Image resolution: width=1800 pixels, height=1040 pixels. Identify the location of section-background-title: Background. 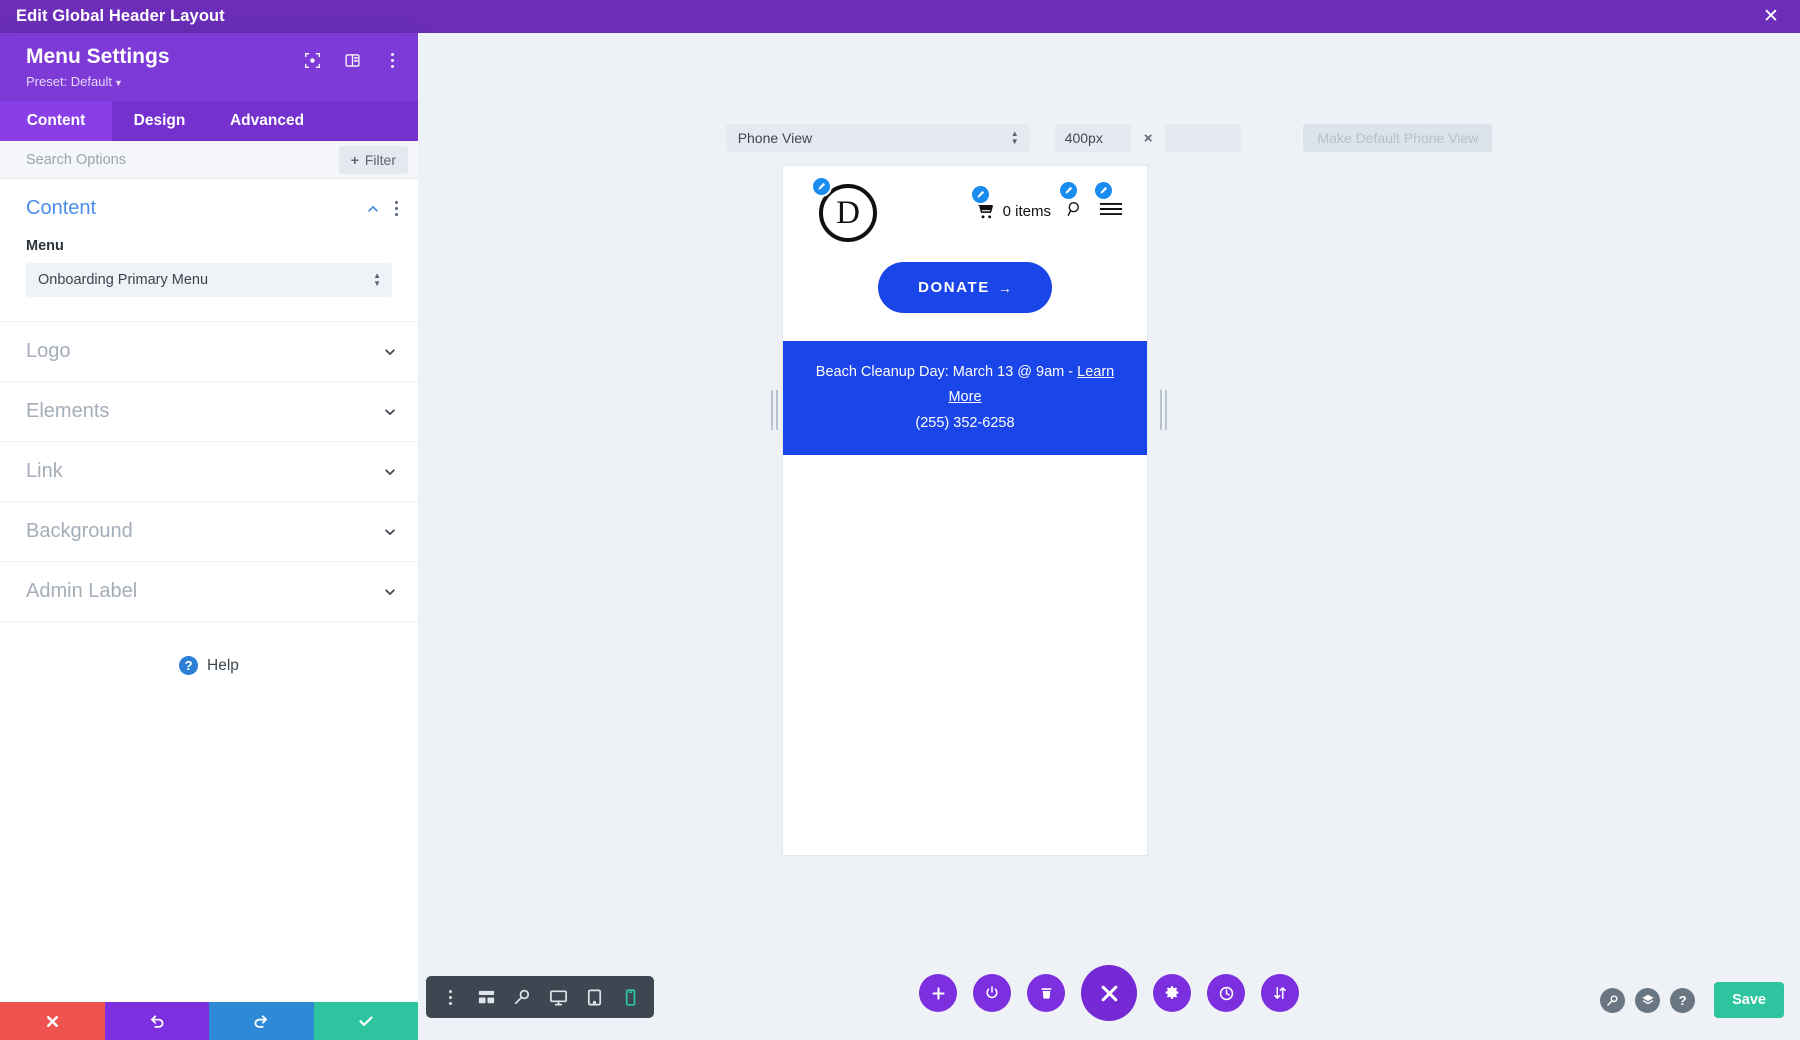
(79, 531).